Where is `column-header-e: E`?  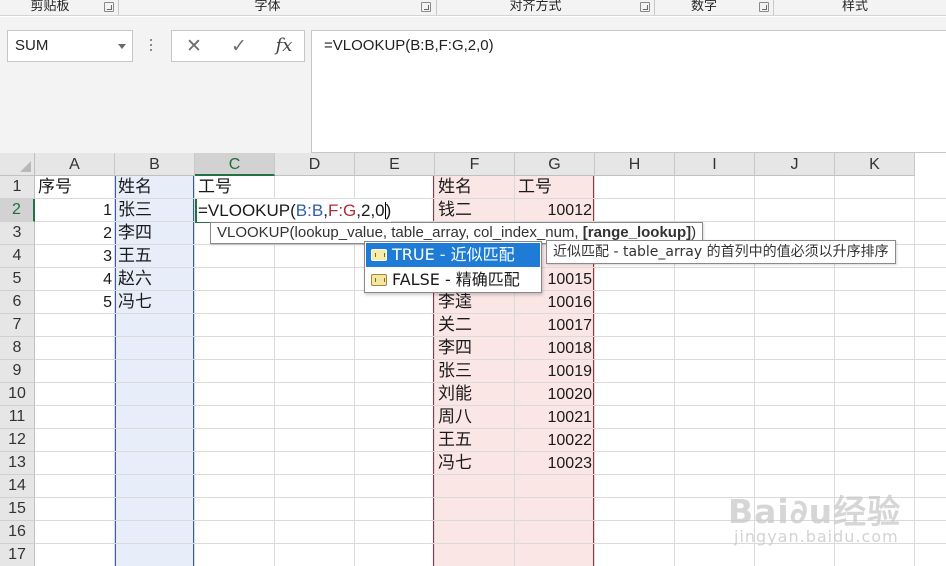
column-header-e: E is located at coordinates (395, 164).